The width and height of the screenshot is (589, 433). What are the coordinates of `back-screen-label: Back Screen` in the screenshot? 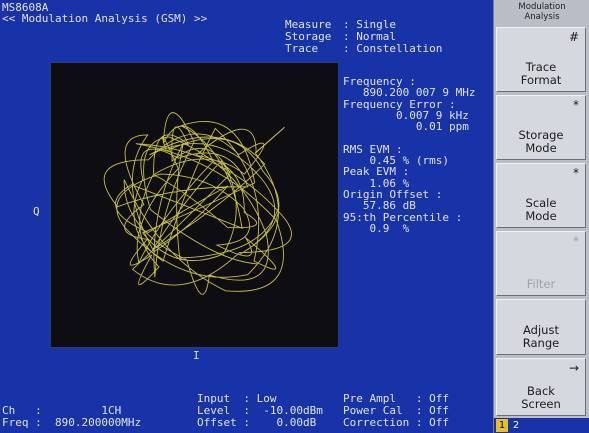 It's located at (541, 397).